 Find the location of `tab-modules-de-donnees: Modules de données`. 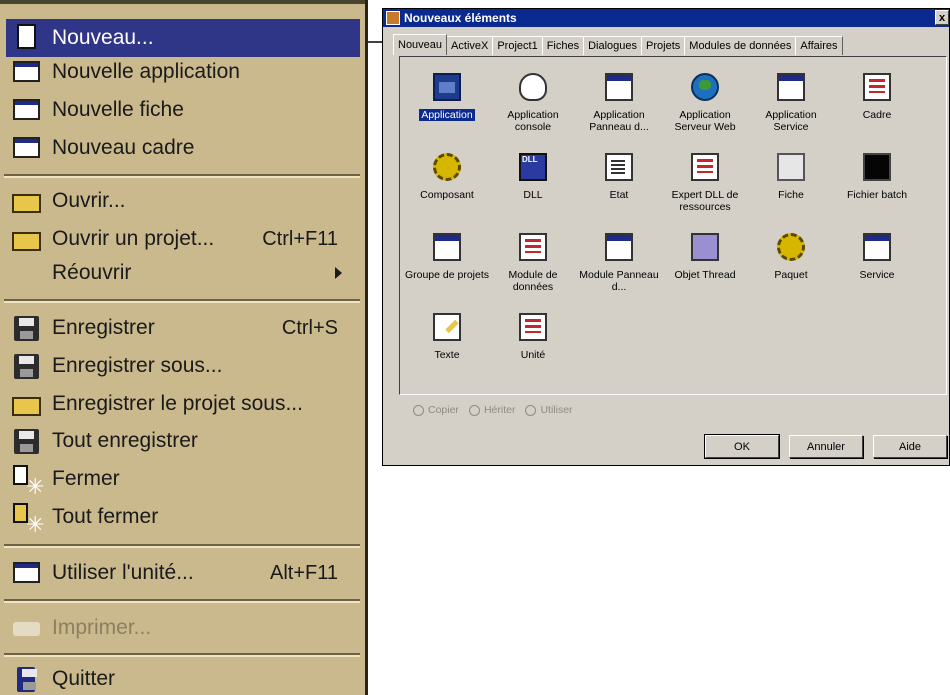

tab-modules-de-donnees: Modules de données is located at coordinates (740, 45).